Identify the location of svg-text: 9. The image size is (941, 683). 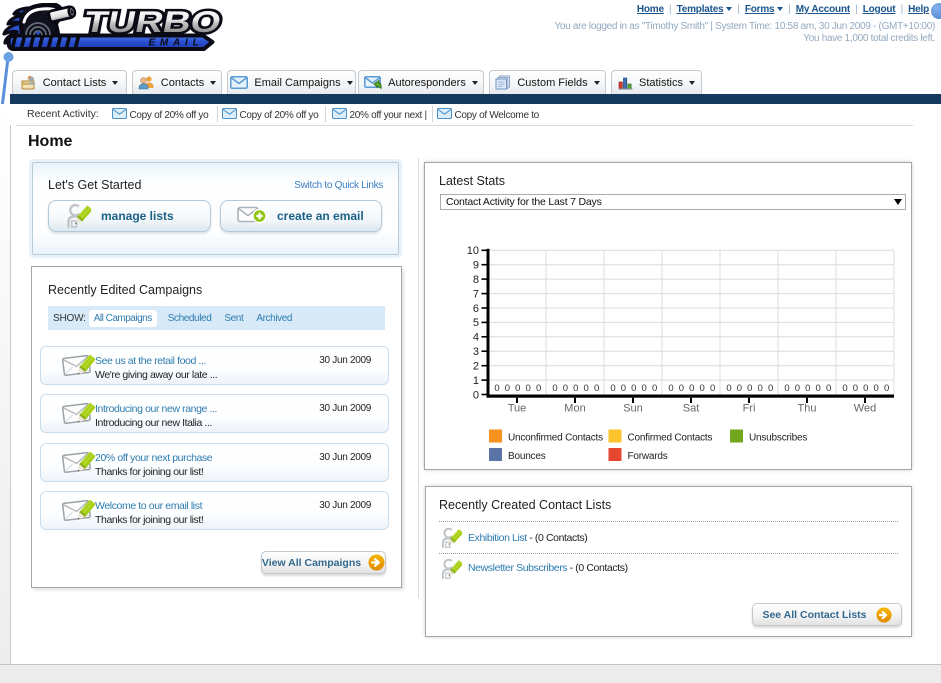
(476, 266).